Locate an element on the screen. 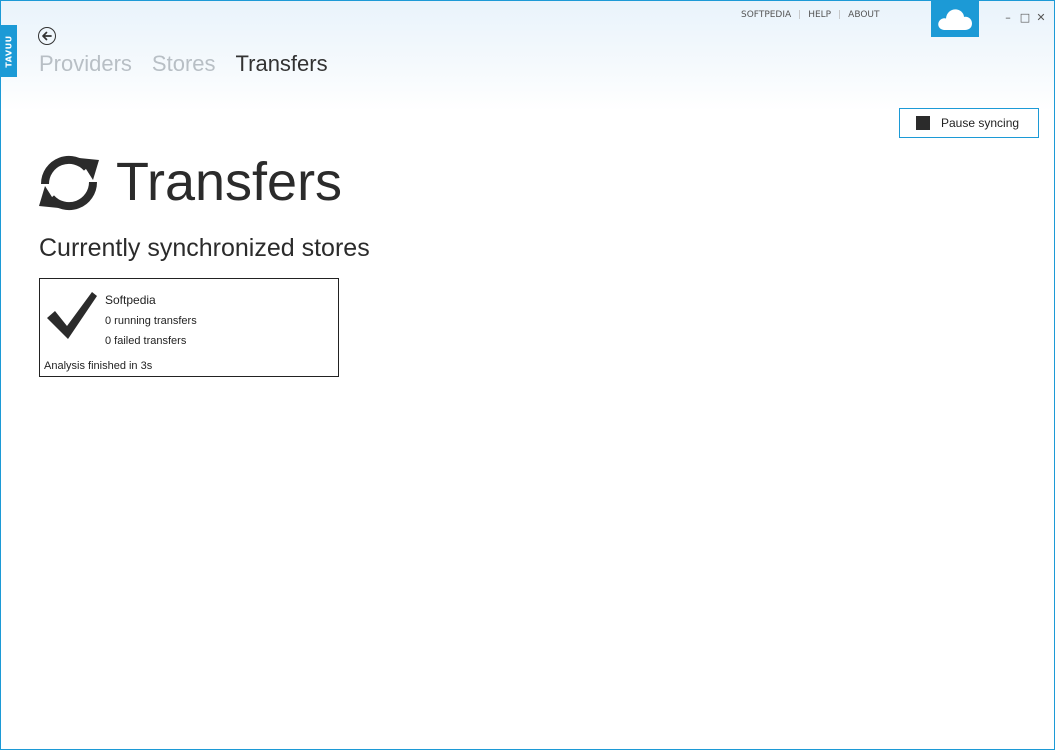 The width and height of the screenshot is (1055, 750). stop-icon is located at coordinates (923, 123).